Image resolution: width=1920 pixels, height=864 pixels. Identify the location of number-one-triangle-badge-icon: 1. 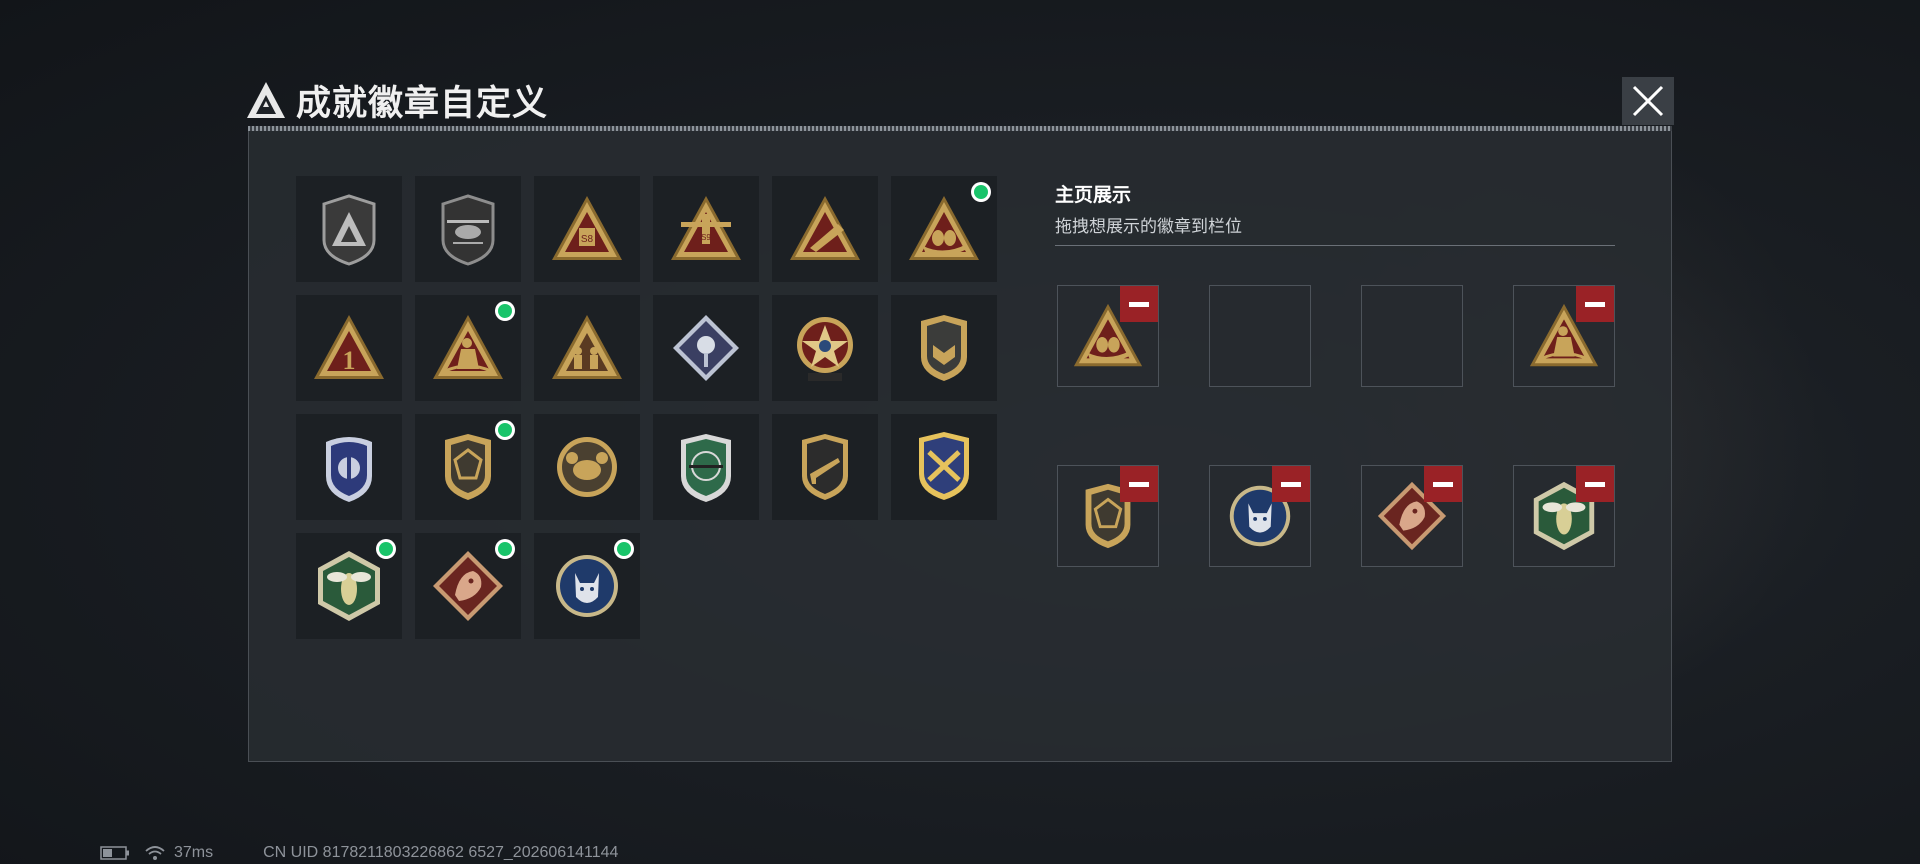
(349, 347).